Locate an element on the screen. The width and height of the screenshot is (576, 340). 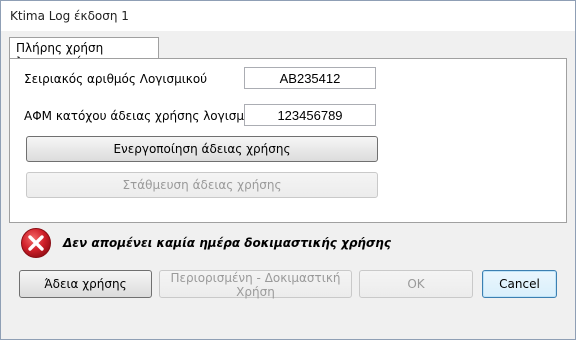
license-button: Άδεια χρήσης is located at coordinates (85, 284).